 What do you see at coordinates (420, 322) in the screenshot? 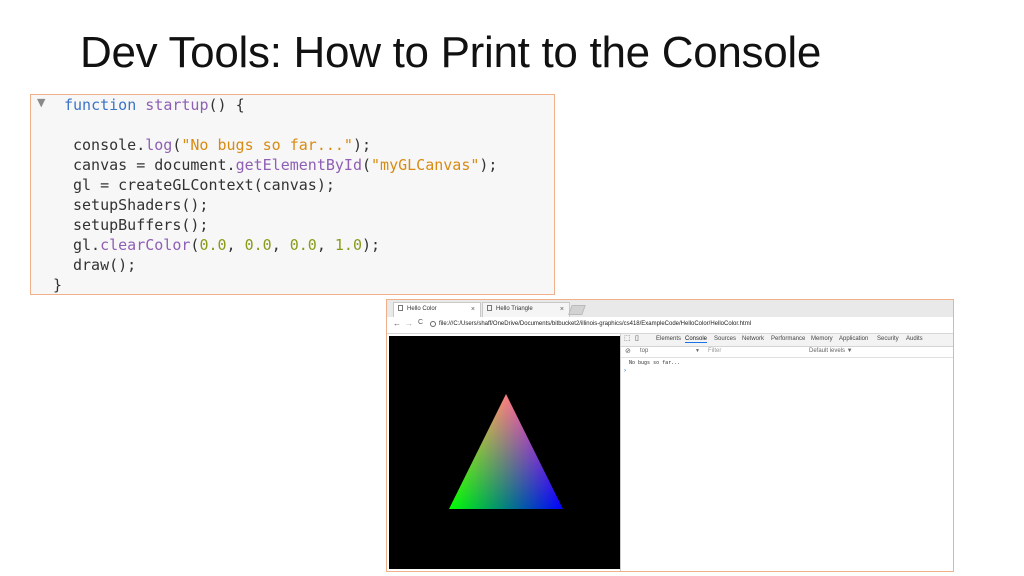
I see `reload-icon: C` at bounding box center [420, 322].